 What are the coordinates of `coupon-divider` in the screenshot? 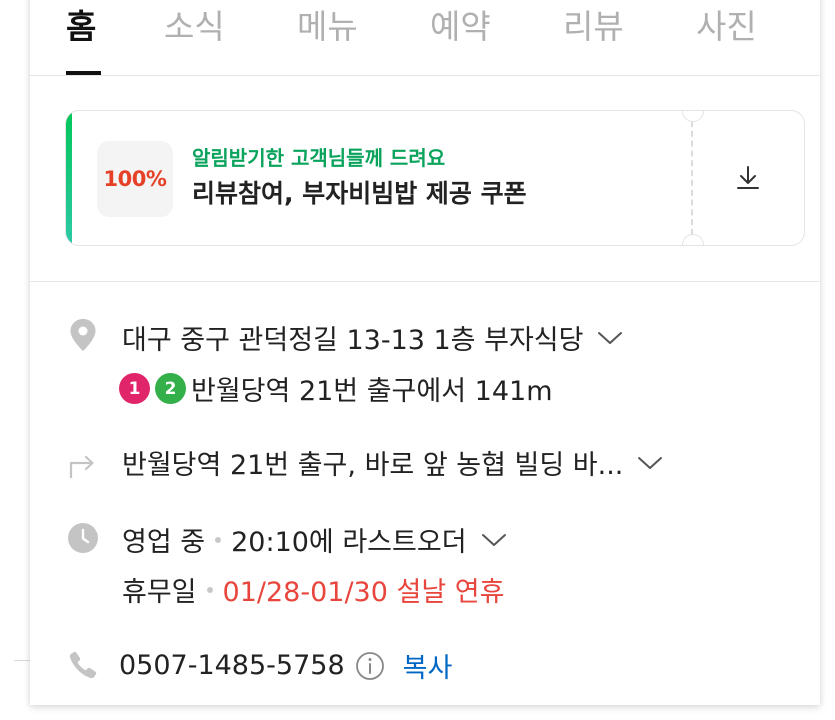 It's located at (692, 178).